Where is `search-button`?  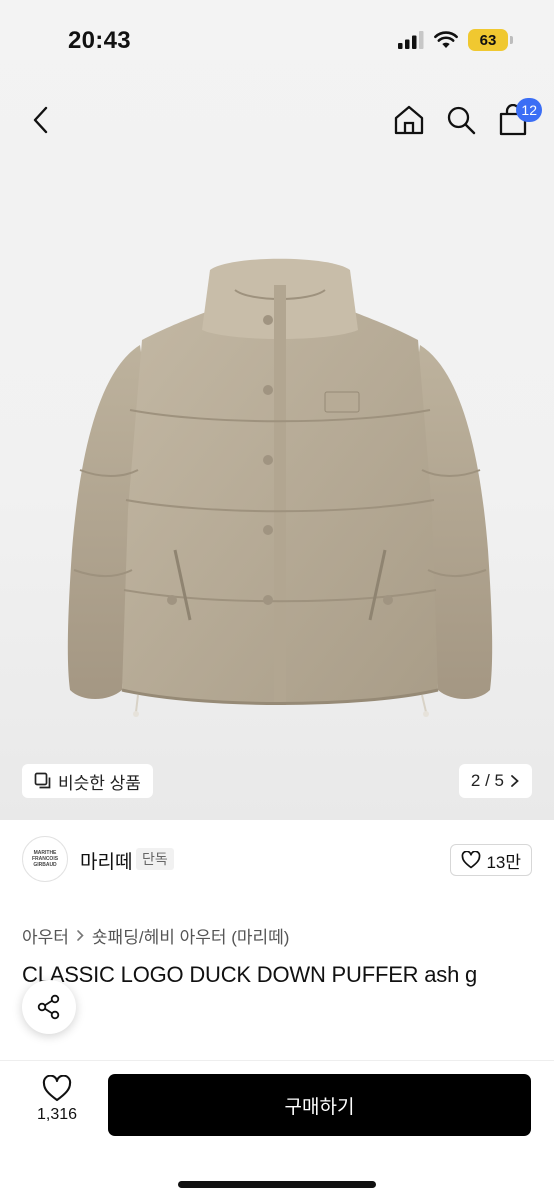
search-button is located at coordinates (461, 120).